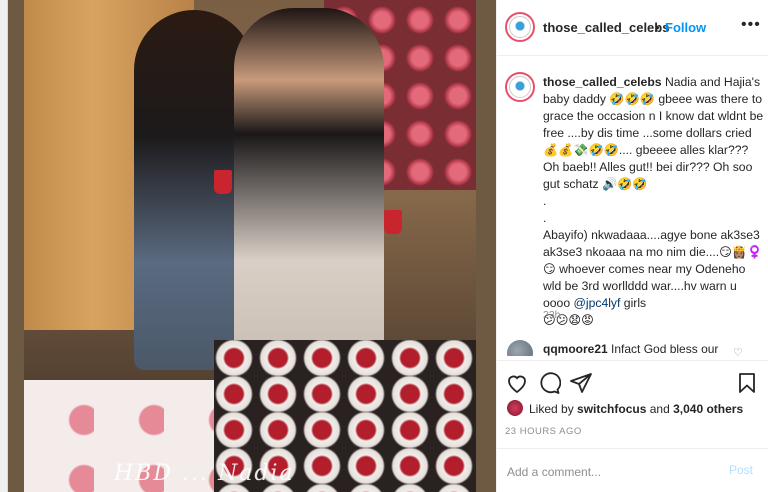 This screenshot has width=768, height=492. I want to click on share-icon, so click(581, 383).